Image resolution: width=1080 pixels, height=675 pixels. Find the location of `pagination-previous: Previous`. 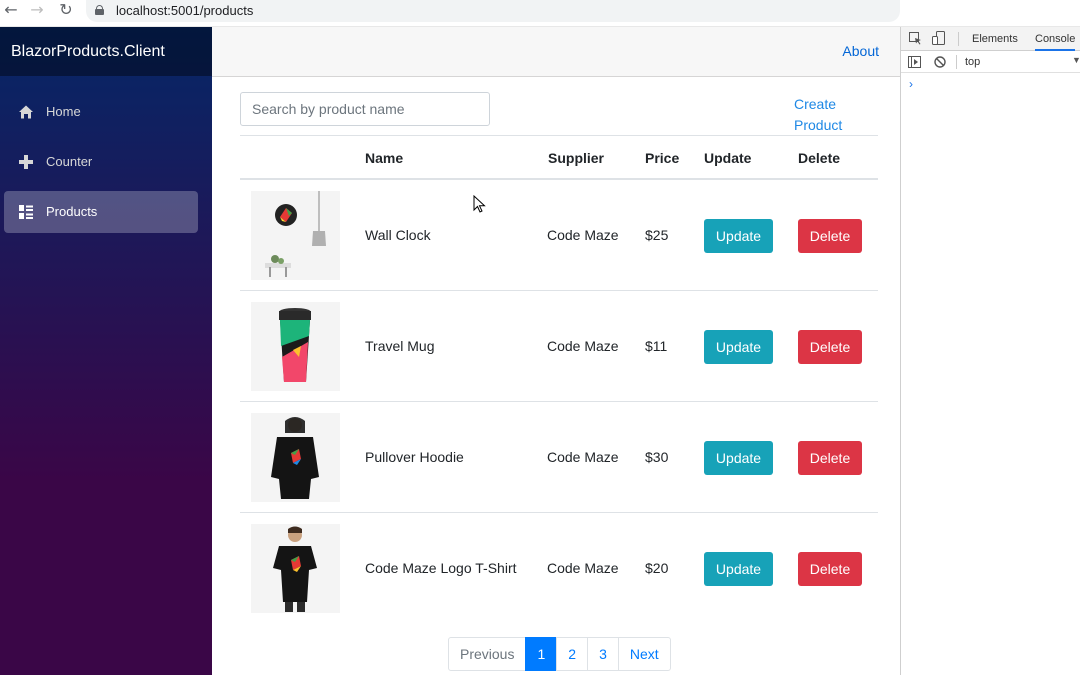

pagination-previous: Previous is located at coordinates (487, 654).